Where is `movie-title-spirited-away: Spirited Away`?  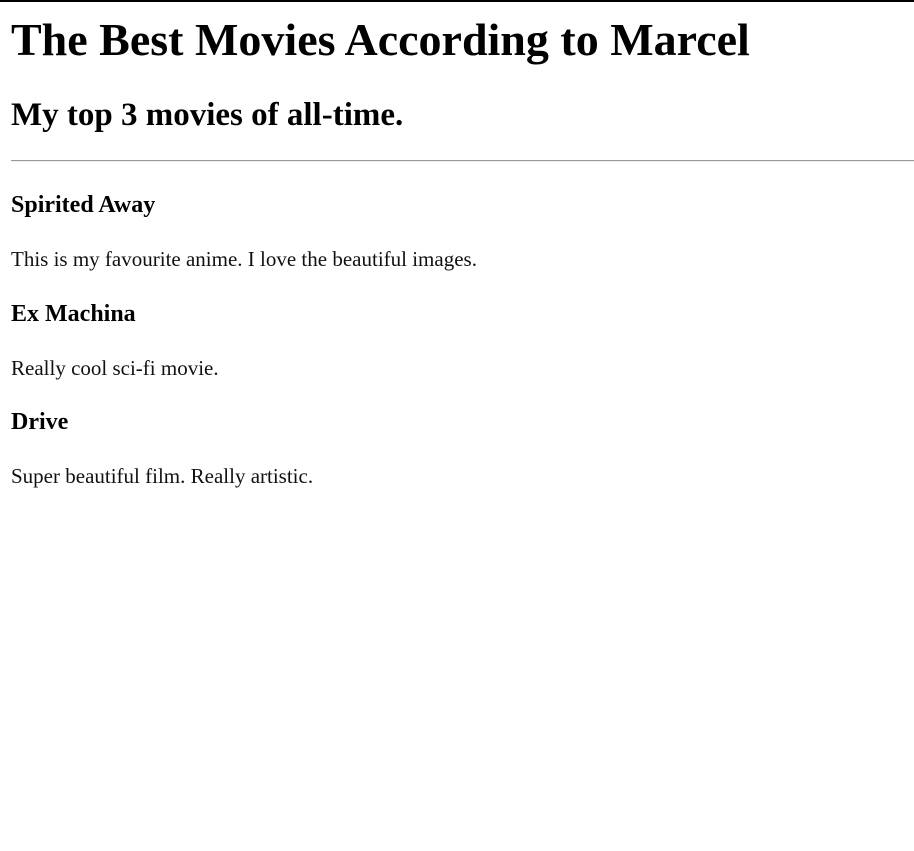
movie-title-spirited-away: Spirited Away is located at coordinates (83, 205).